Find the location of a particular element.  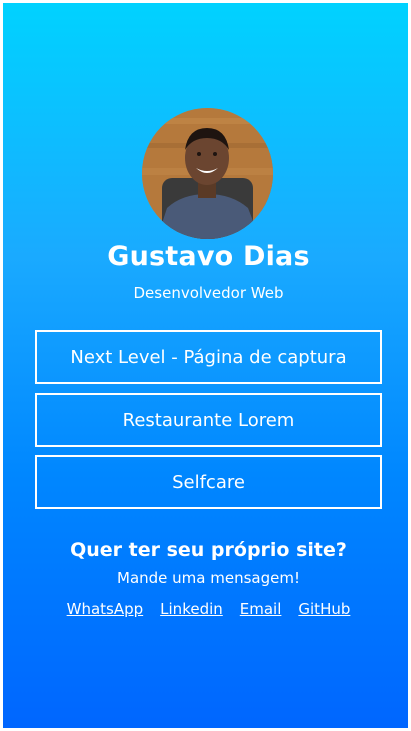

email-link: Email is located at coordinates (261, 609).